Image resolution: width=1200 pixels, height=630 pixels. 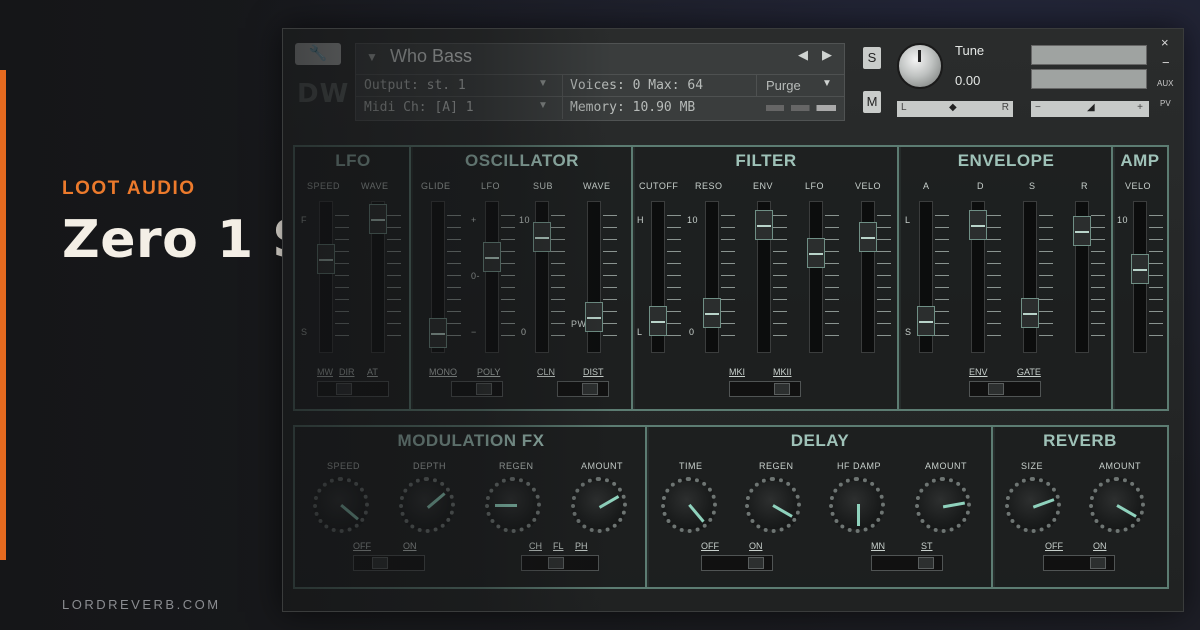 What do you see at coordinates (1140, 277) in the screenshot?
I see `amp-velo-slider` at bounding box center [1140, 277].